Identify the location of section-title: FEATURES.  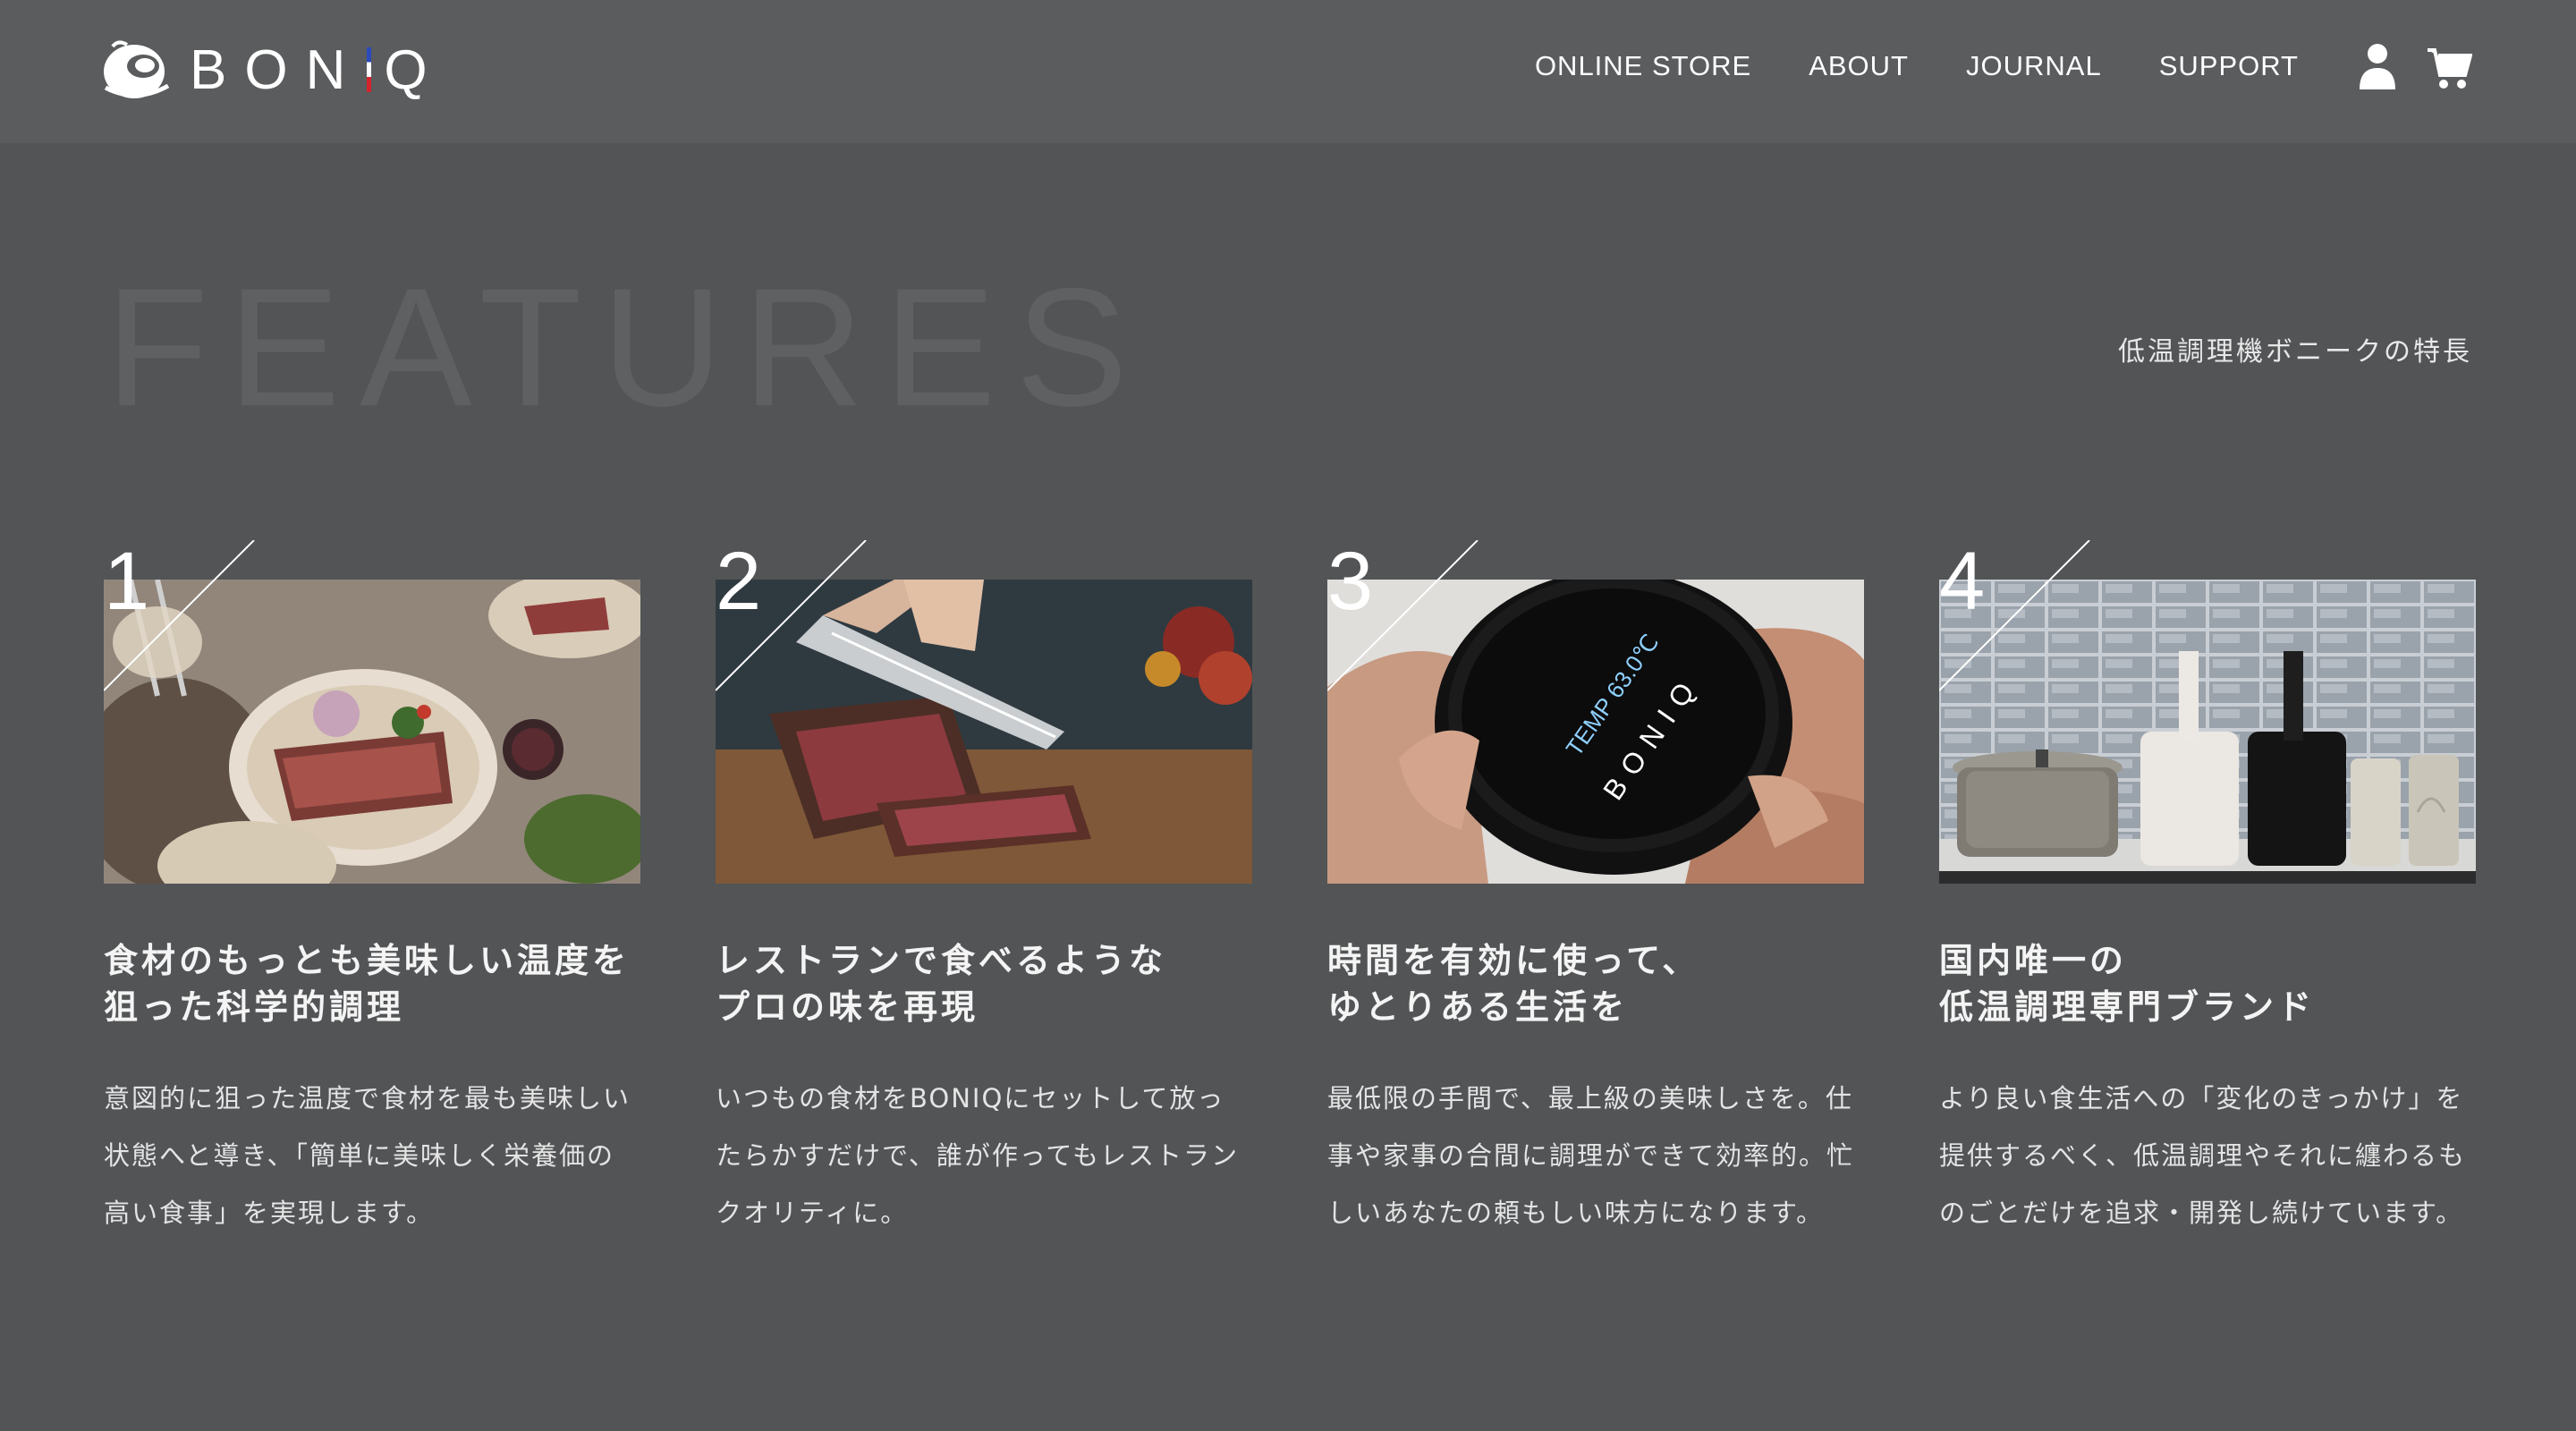
(627, 347).